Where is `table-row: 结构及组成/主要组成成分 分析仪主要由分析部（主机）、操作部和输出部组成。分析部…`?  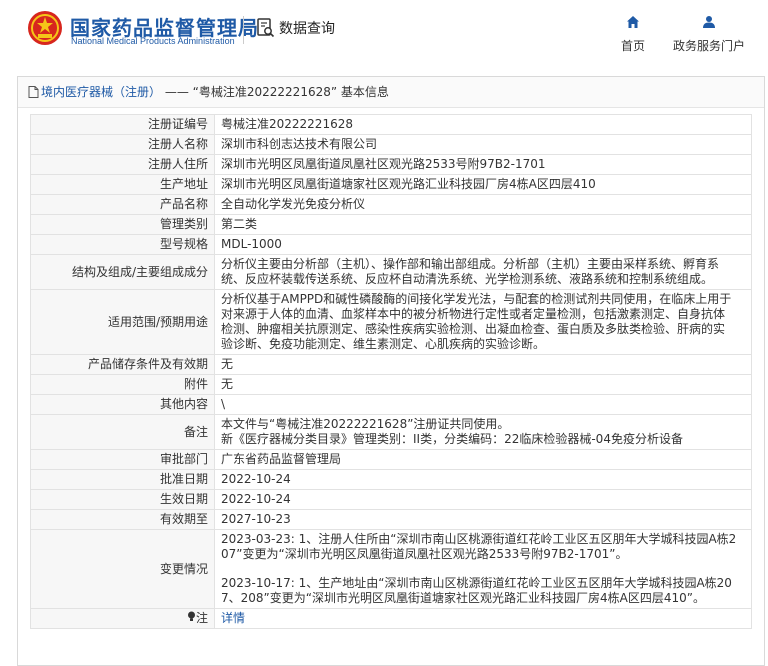
table-row: 结构及组成/主要组成成分 分析仪主要由分析部（主机）、操作部和输出部组成。分析部… is located at coordinates (391, 272).